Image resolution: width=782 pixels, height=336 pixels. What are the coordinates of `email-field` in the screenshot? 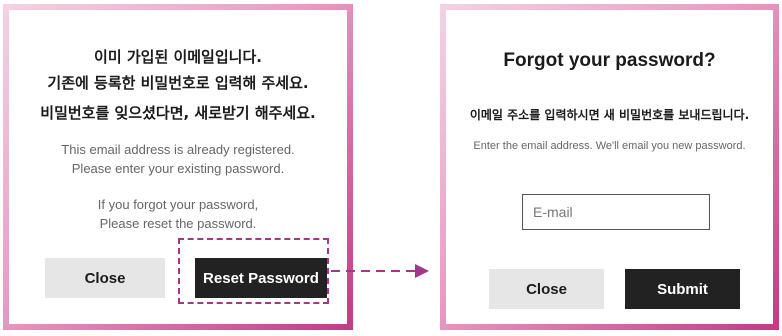 It's located at (616, 212).